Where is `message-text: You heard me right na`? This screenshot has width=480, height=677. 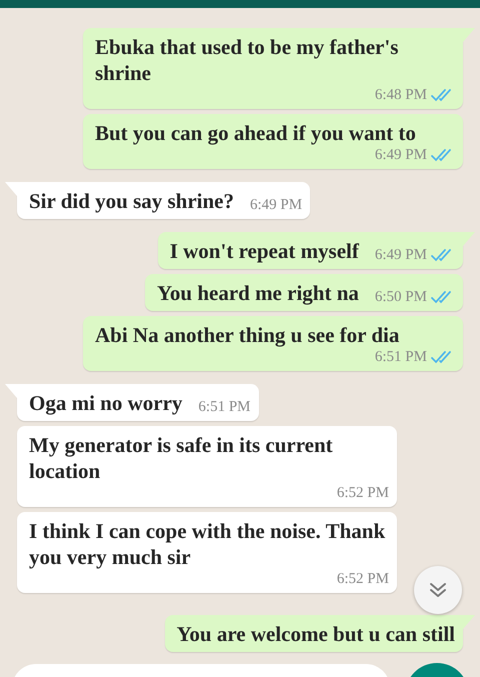 message-text: You heard me right na is located at coordinates (258, 293).